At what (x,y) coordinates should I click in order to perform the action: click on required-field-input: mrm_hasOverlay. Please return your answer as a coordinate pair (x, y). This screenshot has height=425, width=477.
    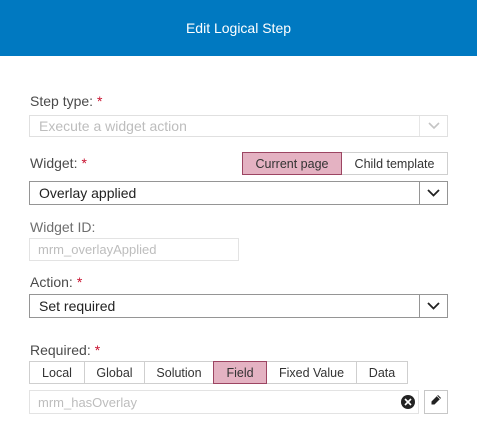
    Looking at the image, I should click on (224, 402).